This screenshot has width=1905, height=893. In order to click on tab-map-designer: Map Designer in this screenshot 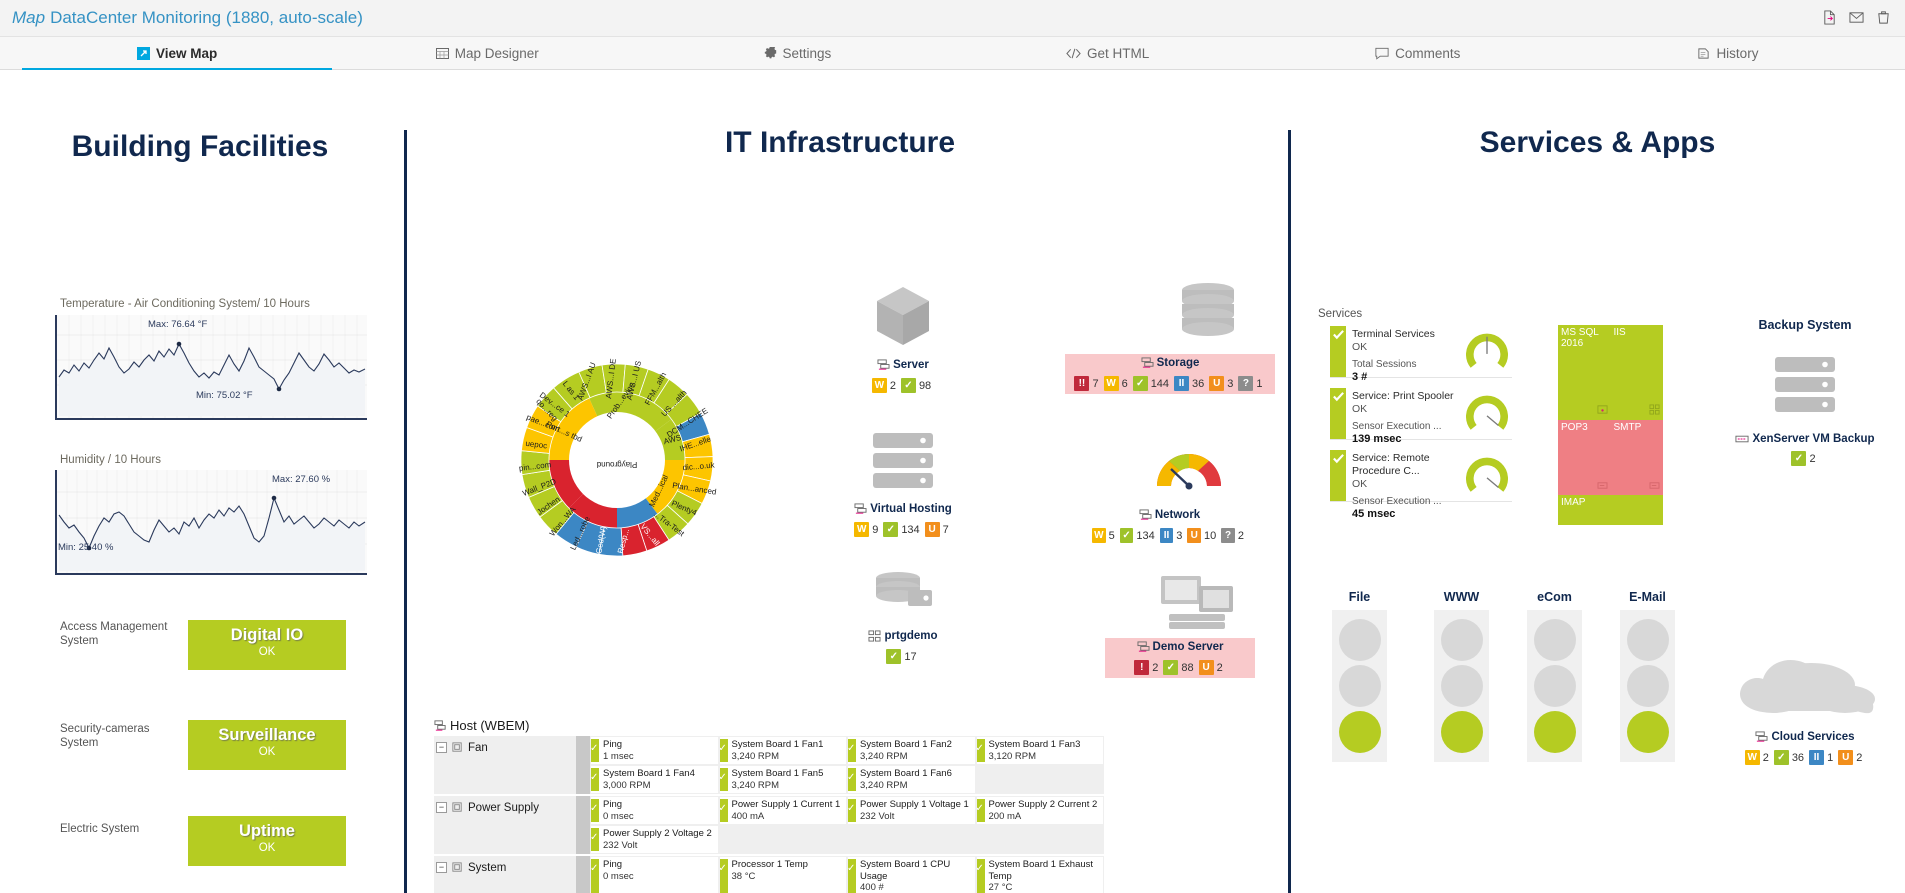, I will do `click(487, 53)`.